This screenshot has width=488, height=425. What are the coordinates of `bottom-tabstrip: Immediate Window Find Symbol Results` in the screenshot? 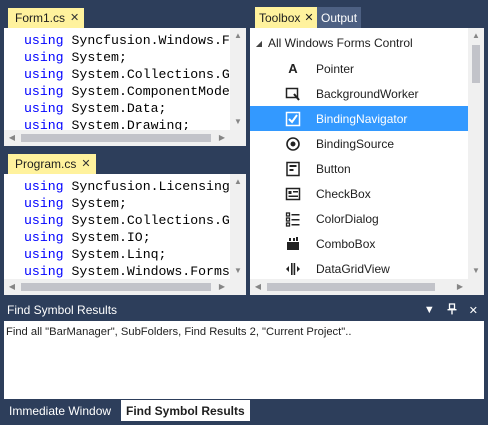 It's located at (244, 410).